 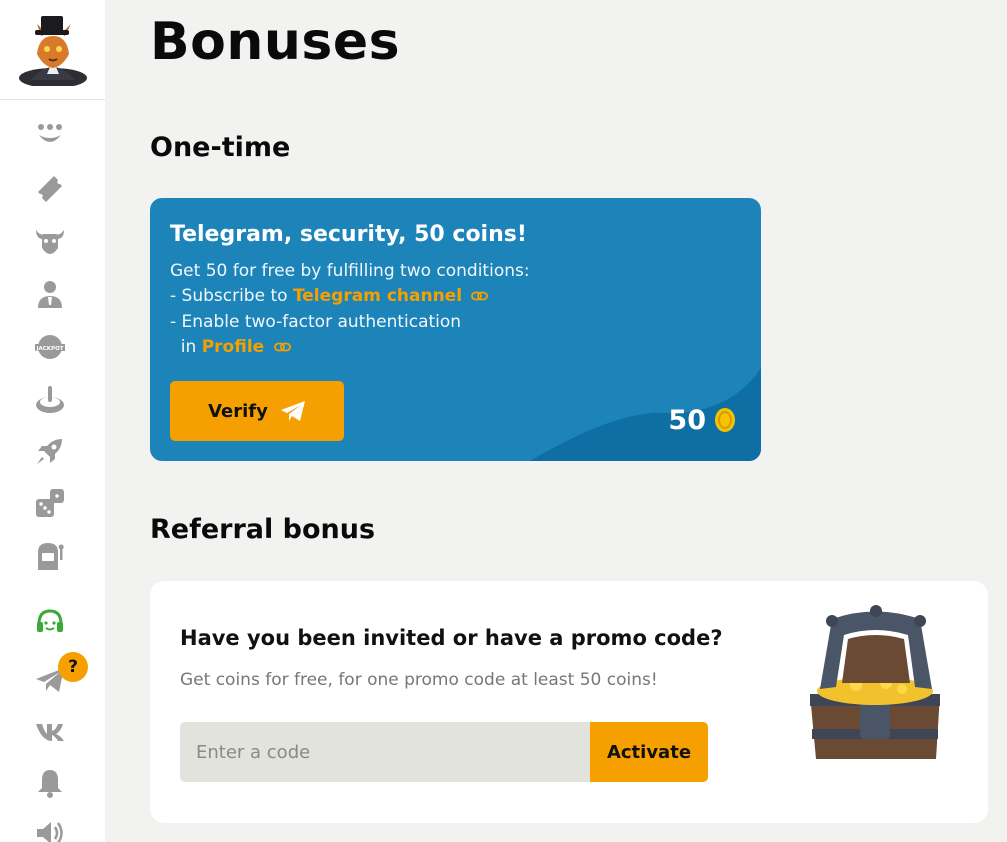 I want to click on profile-link: Profile, so click(x=233, y=347).